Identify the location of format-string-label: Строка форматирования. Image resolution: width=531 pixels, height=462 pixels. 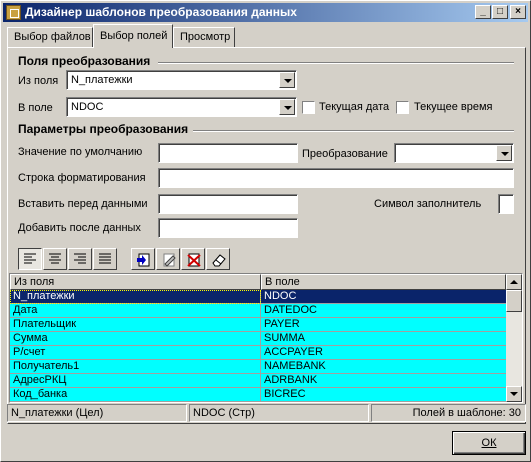
(82, 178).